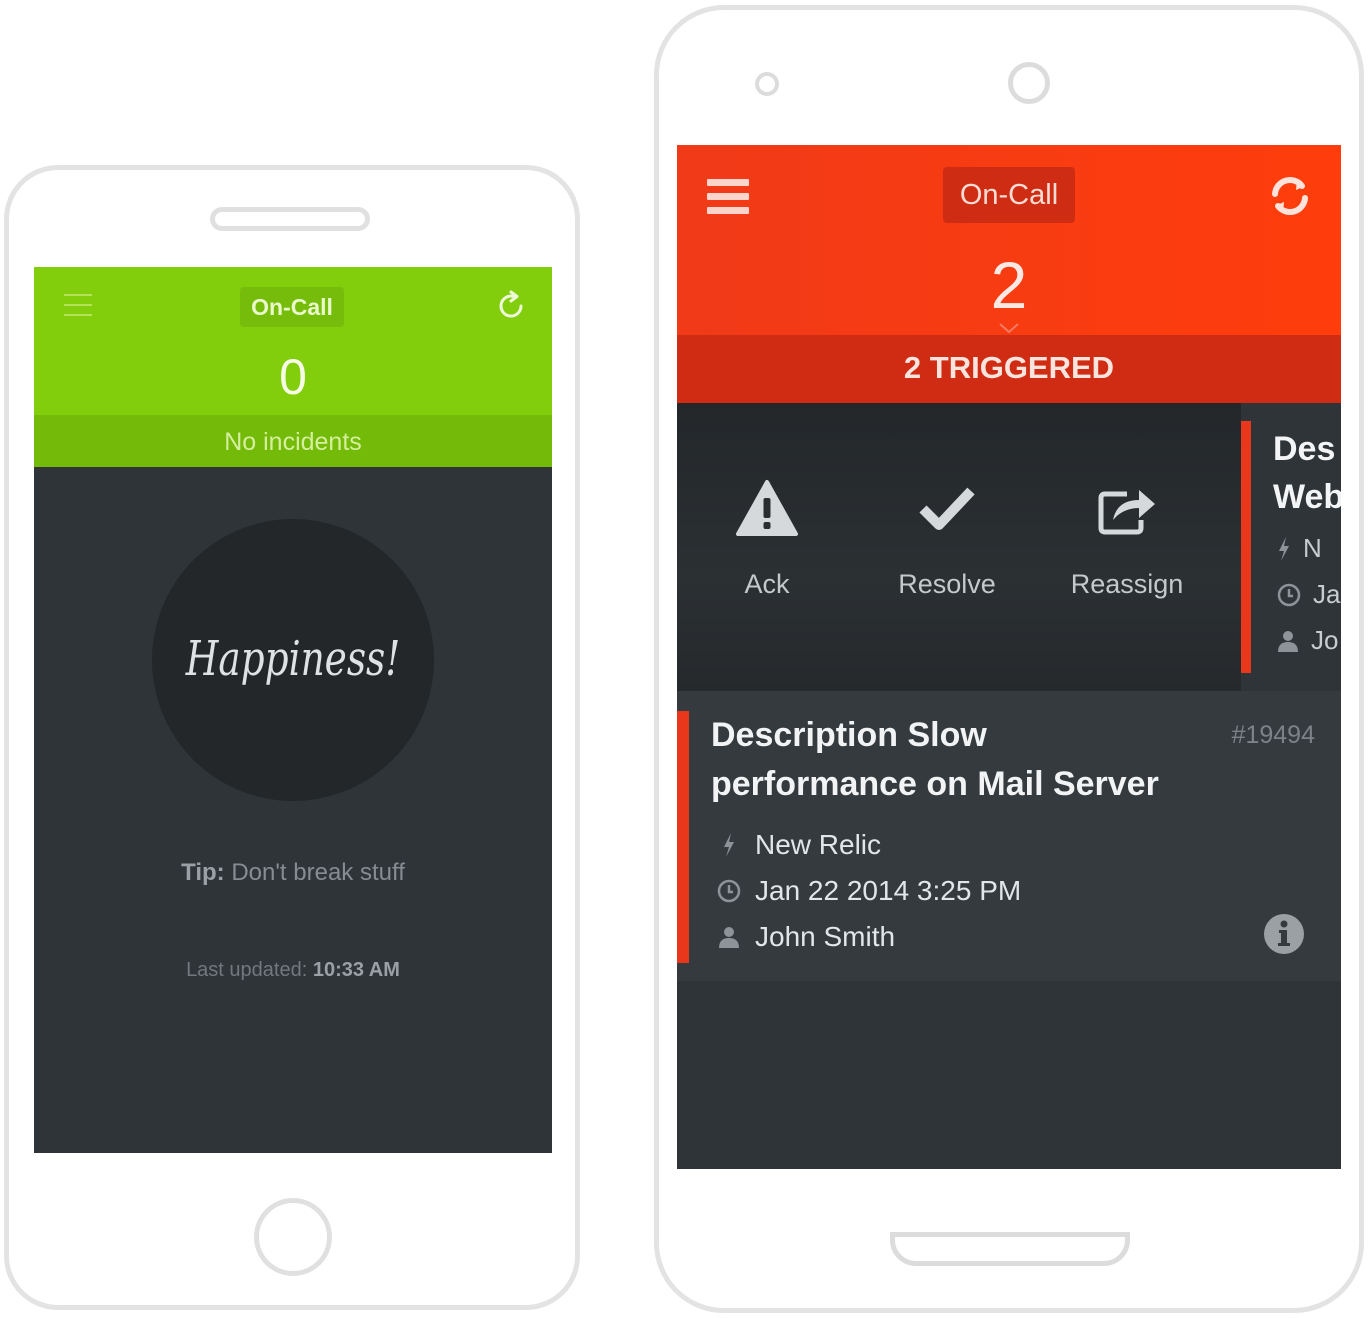 This screenshot has height=1318, width=1368. Describe the element at coordinates (1273, 735) in the screenshot. I see `incident-id: #19494` at that location.